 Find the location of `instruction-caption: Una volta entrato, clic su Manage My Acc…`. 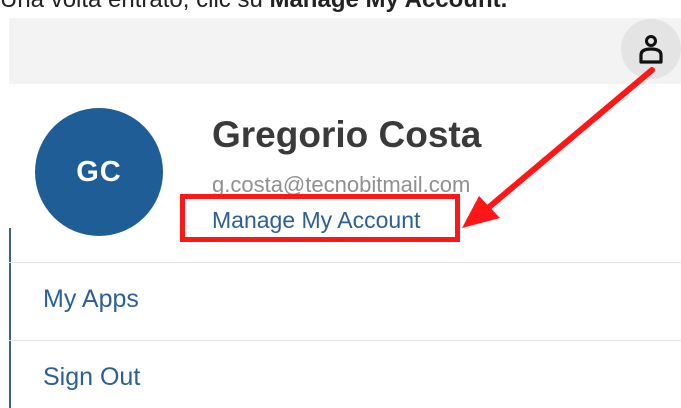

instruction-caption: Una volta entrato, clic su Manage My Acc… is located at coordinates (253, 9).